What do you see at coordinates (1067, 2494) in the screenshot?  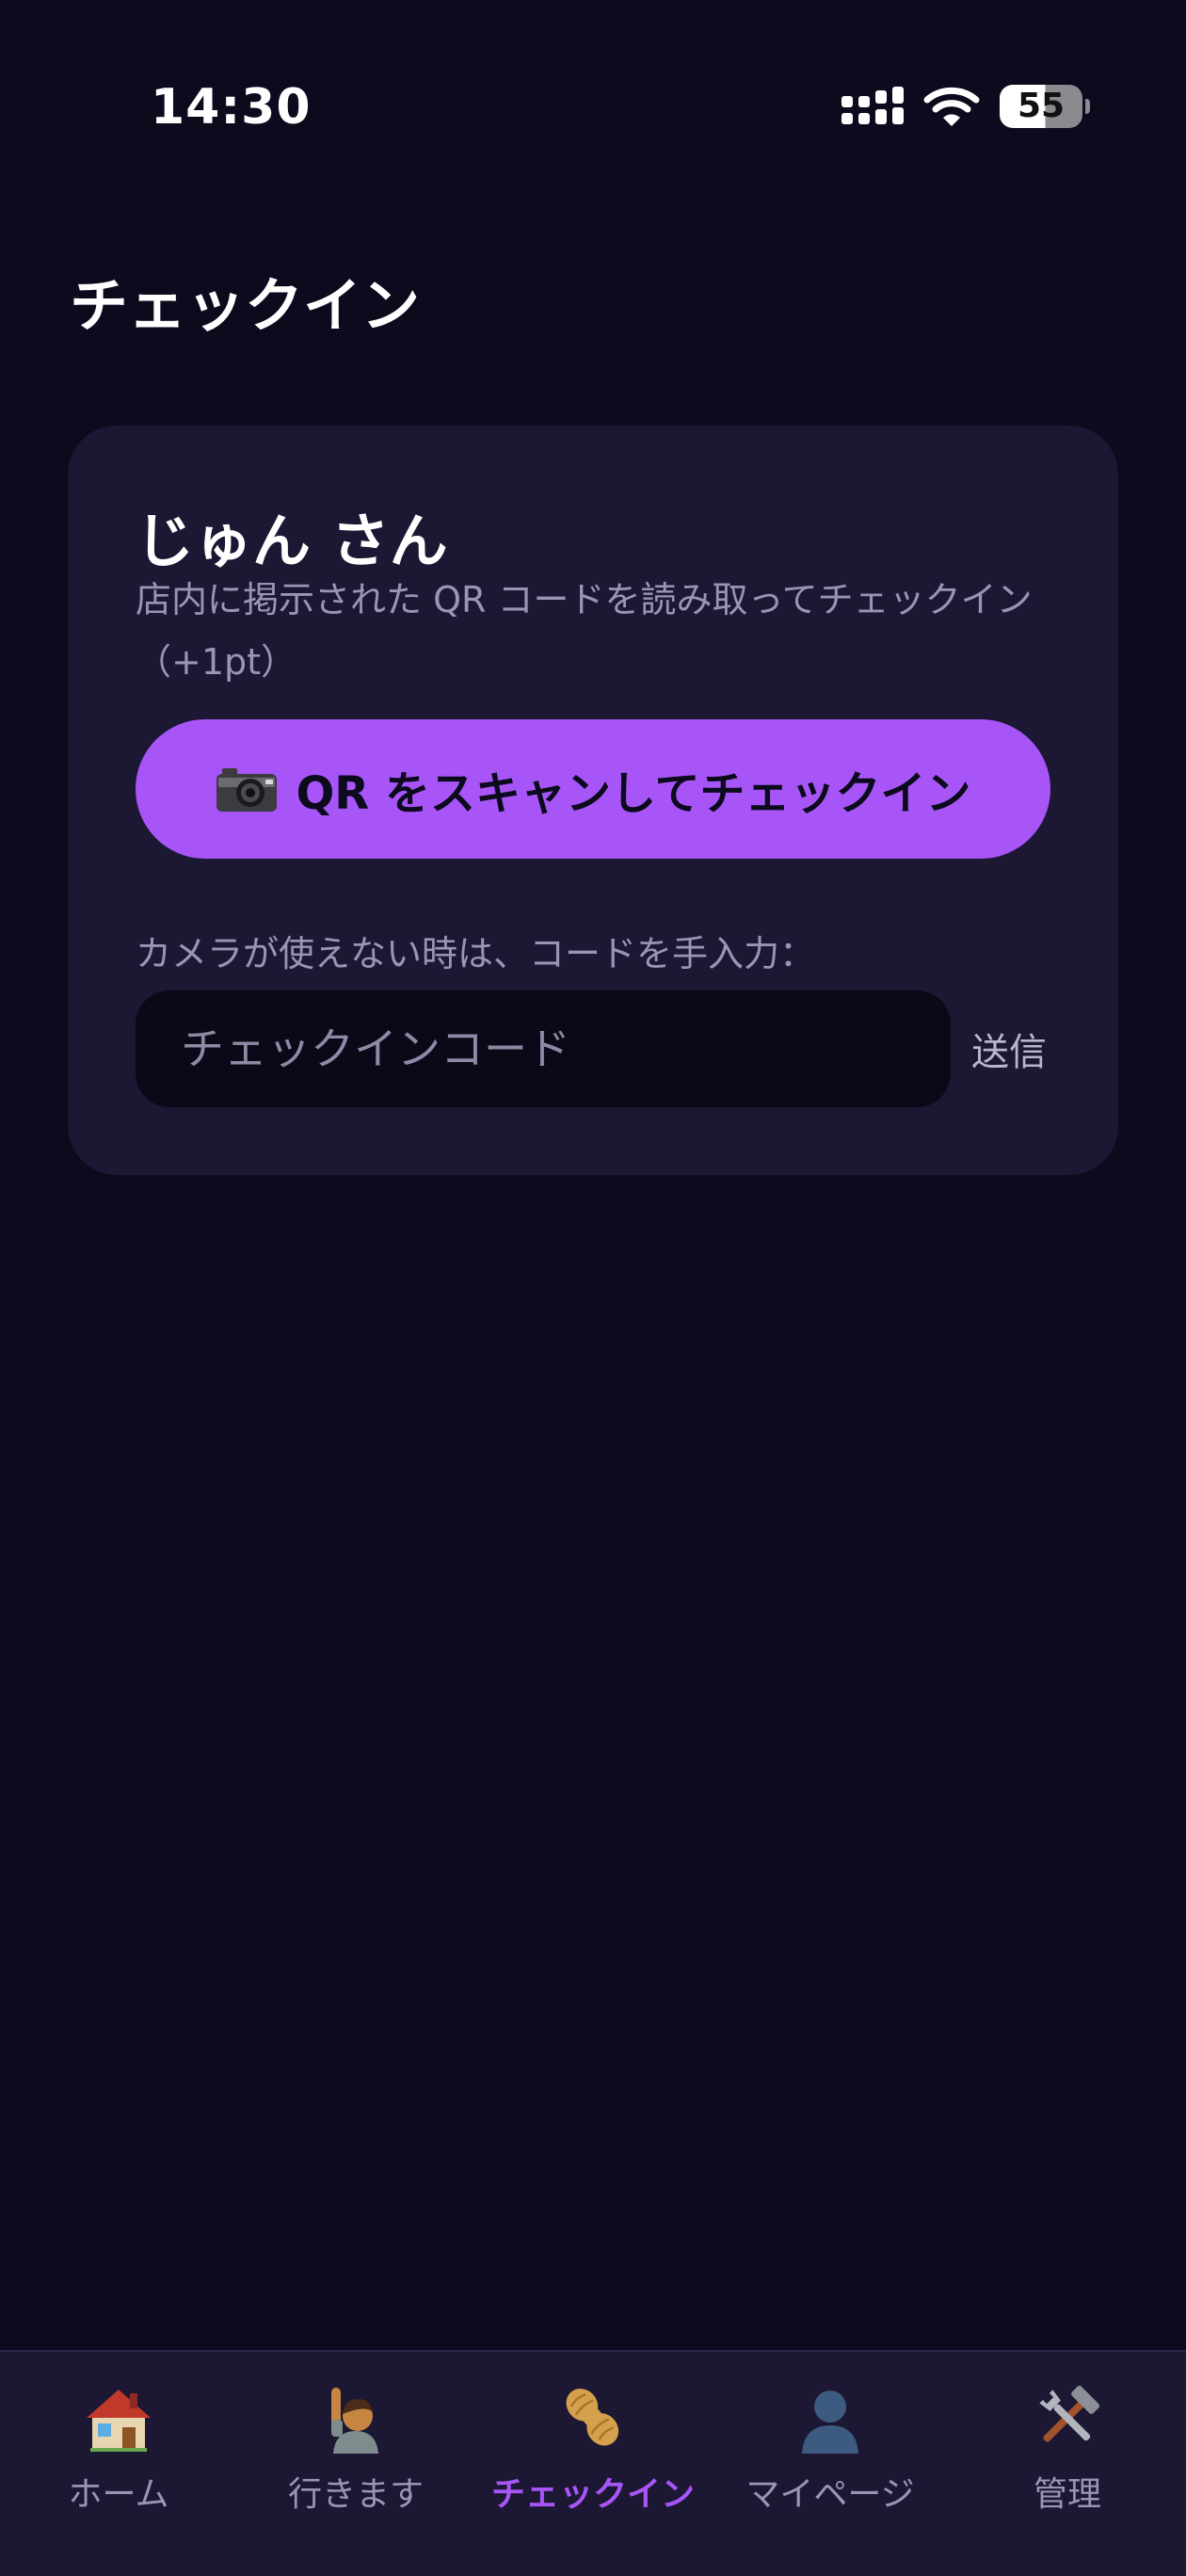 I see `nav-label-admin: 管理` at bounding box center [1067, 2494].